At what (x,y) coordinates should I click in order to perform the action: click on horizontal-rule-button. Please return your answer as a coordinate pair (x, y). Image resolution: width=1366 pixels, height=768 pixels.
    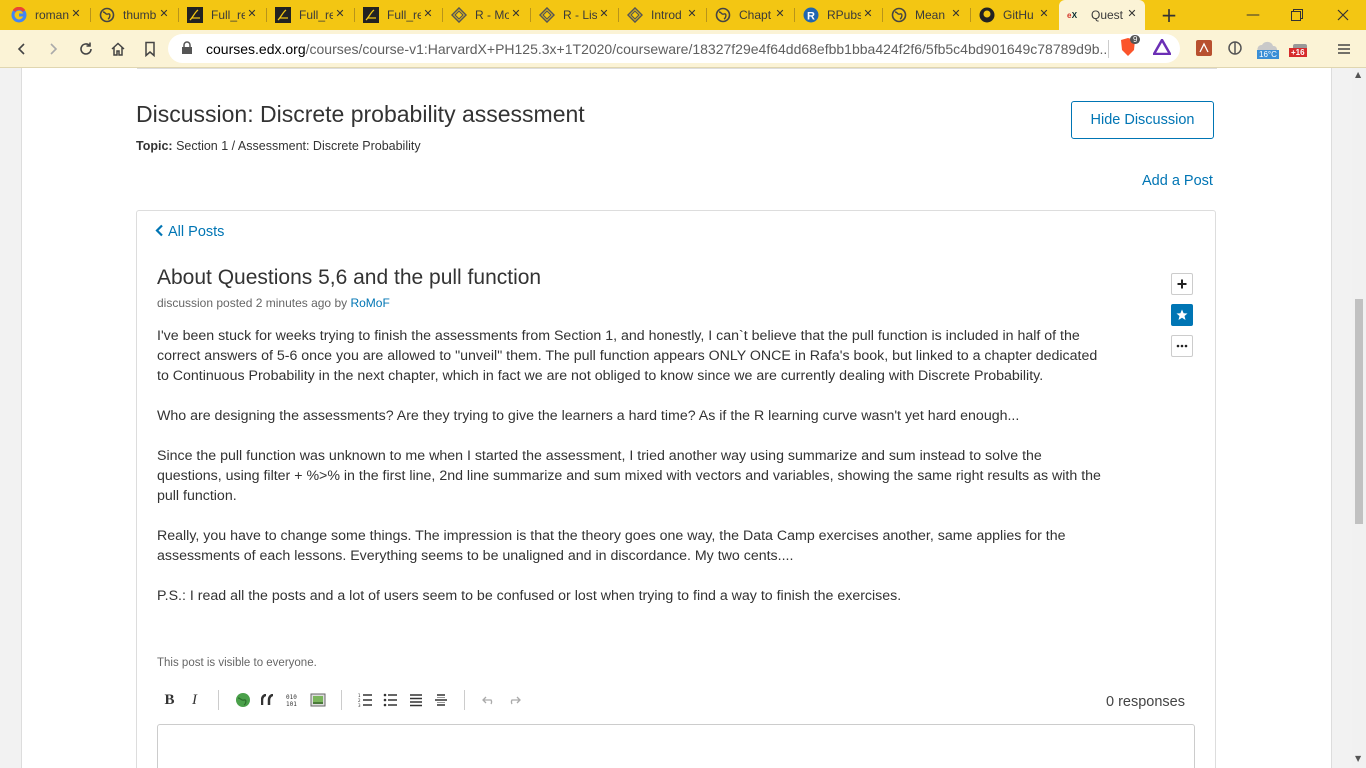
    Looking at the image, I should click on (440, 700).